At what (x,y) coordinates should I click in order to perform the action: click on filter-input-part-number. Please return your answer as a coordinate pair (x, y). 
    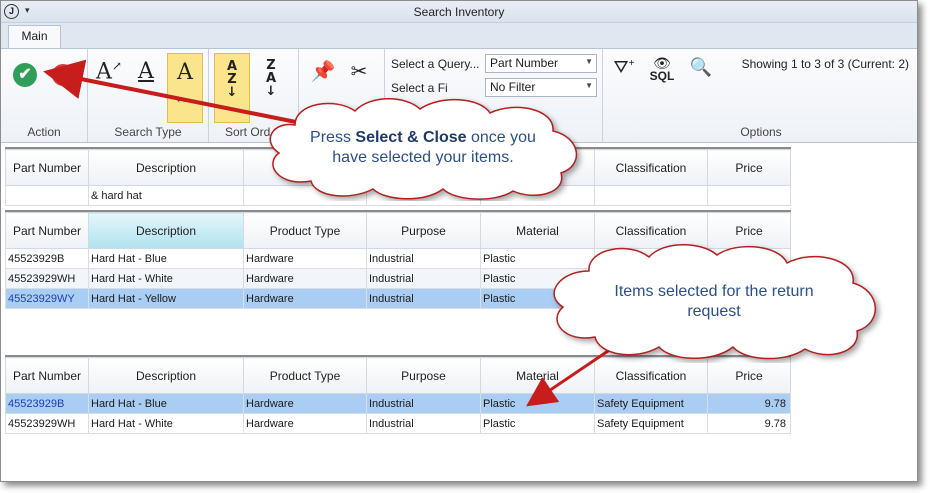
    Looking at the image, I should click on (47, 195).